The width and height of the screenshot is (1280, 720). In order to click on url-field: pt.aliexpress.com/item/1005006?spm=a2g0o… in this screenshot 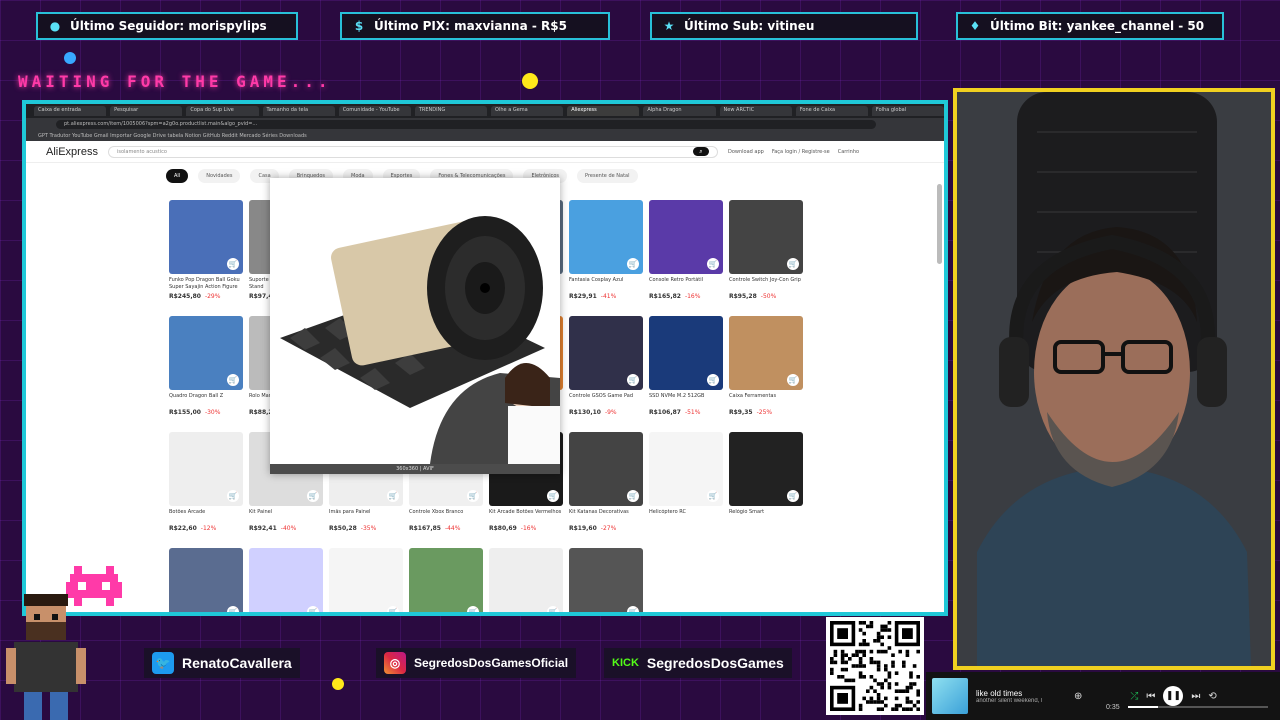, I will do `click(466, 124)`.